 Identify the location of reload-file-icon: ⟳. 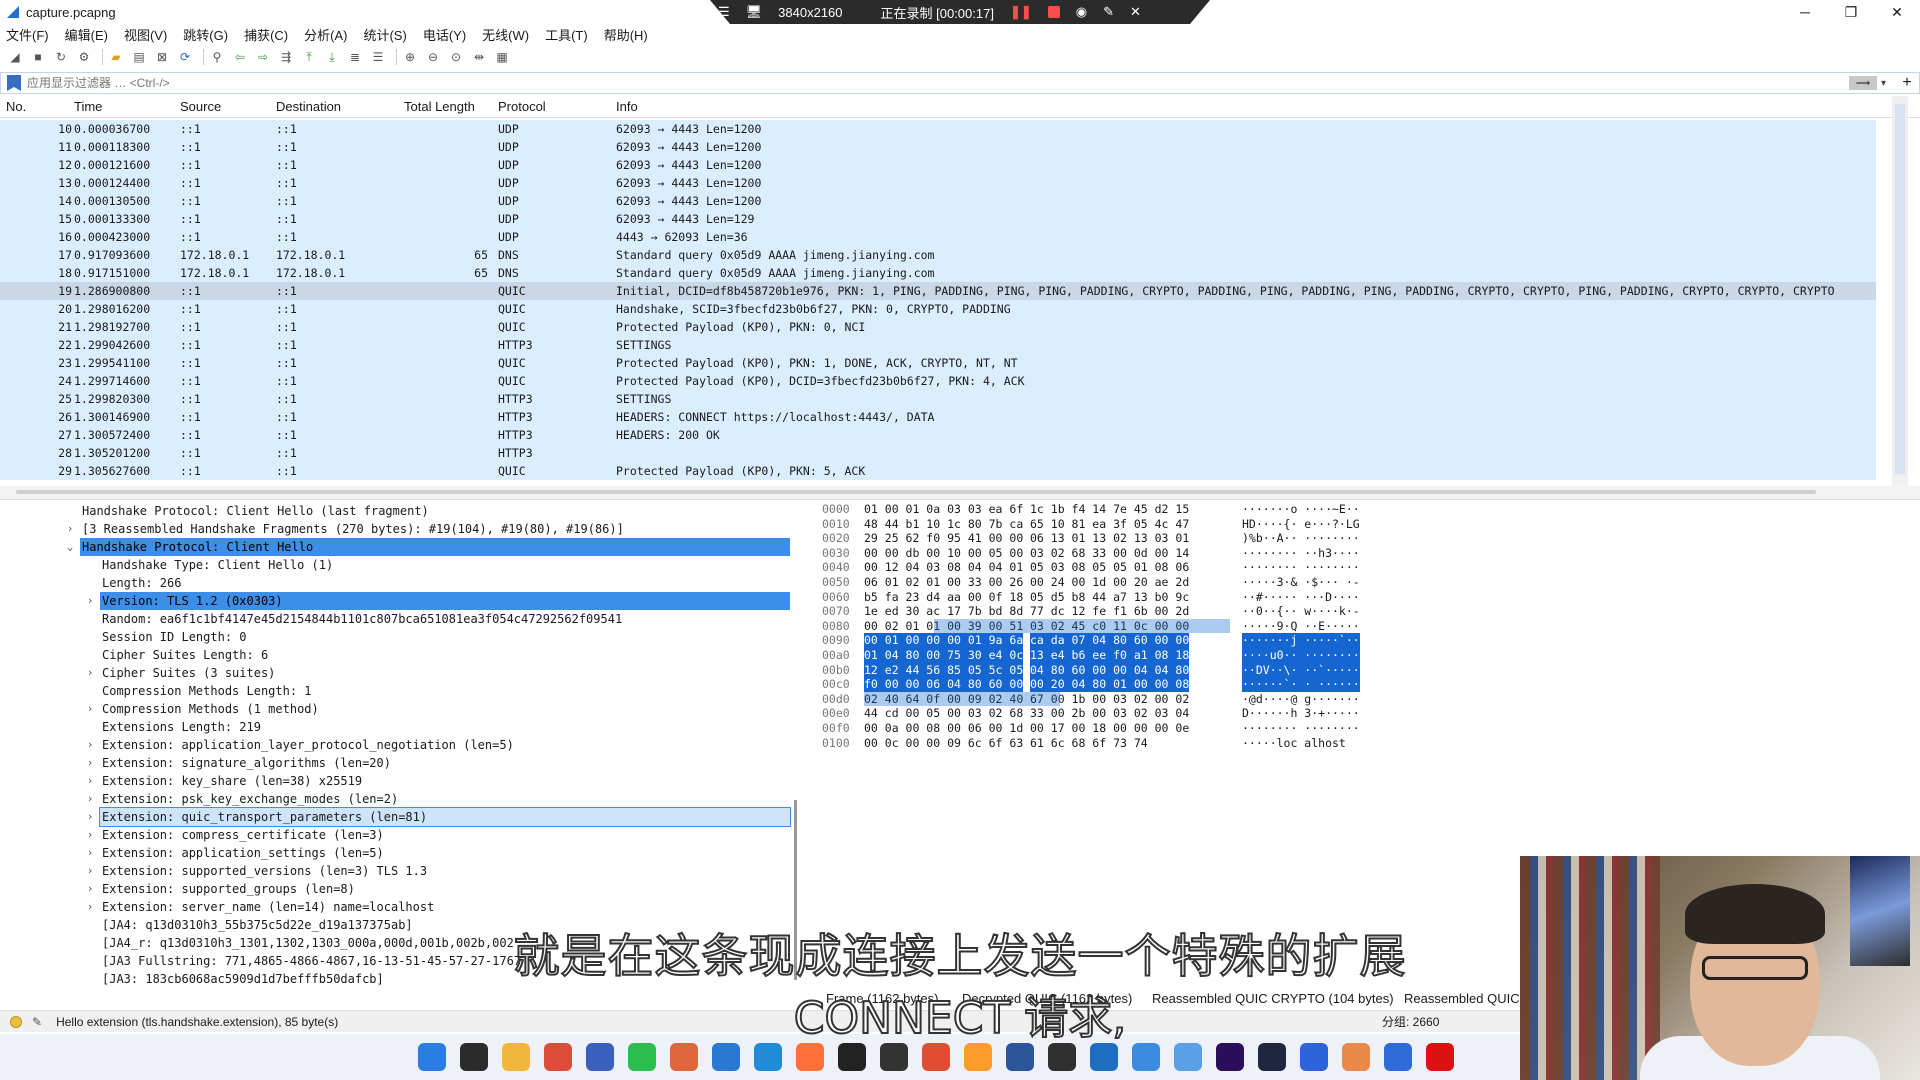
(185, 57).